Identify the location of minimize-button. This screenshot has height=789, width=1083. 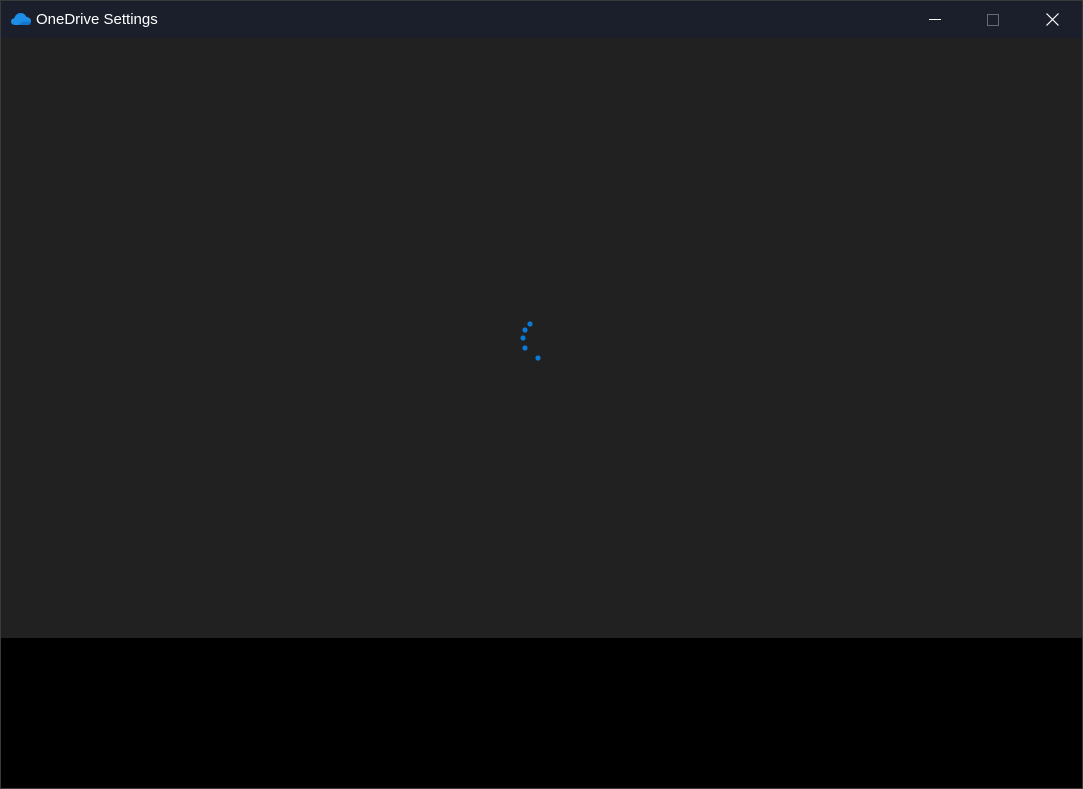
(935, 19).